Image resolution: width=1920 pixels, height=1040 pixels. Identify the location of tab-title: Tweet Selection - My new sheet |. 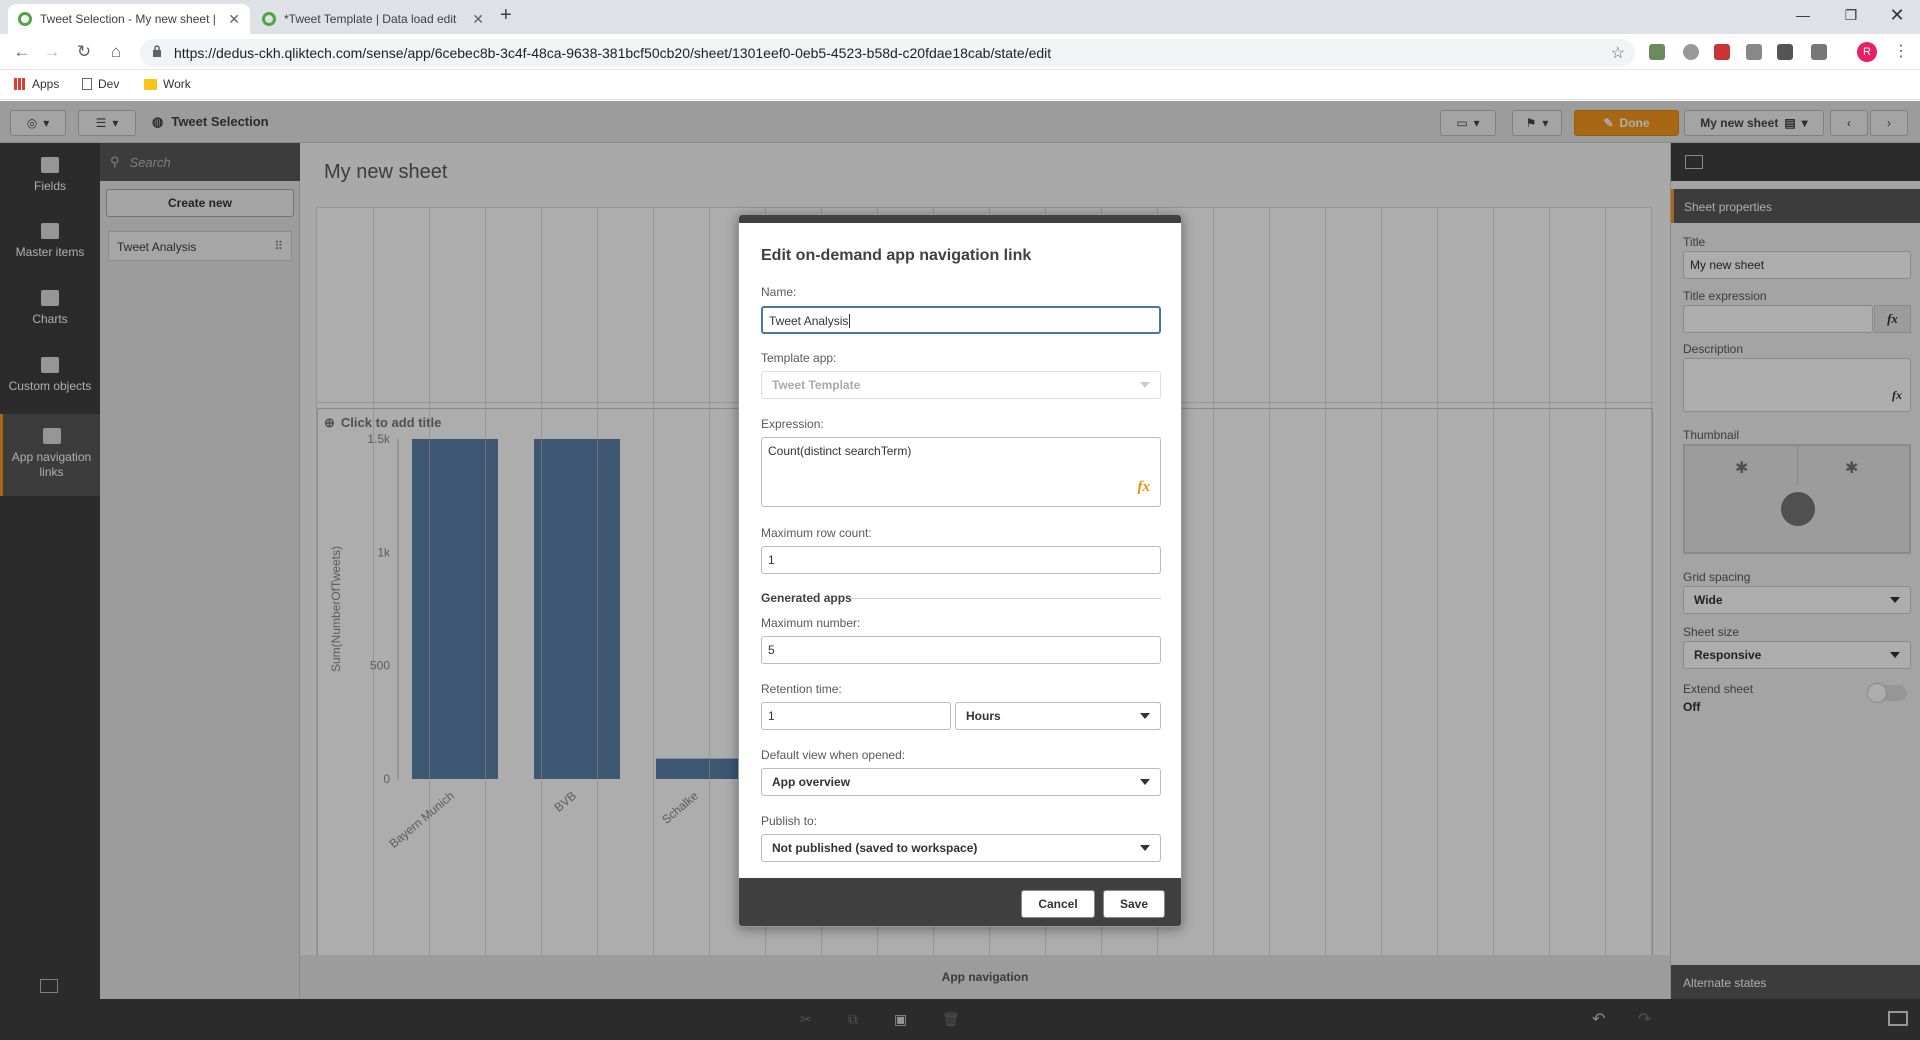
(128, 19).